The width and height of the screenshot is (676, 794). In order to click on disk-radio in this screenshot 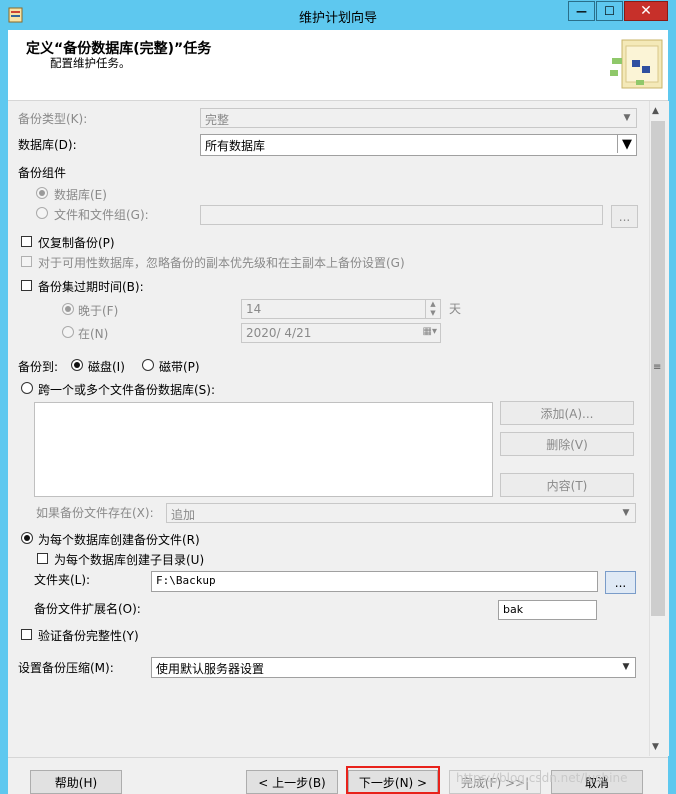, I will do `click(77, 365)`.